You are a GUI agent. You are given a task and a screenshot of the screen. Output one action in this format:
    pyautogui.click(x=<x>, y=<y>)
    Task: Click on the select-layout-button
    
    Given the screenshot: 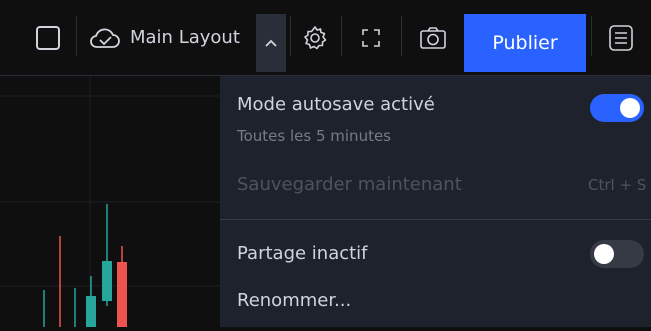 What is the action you would take?
    pyautogui.click(x=48, y=37)
    